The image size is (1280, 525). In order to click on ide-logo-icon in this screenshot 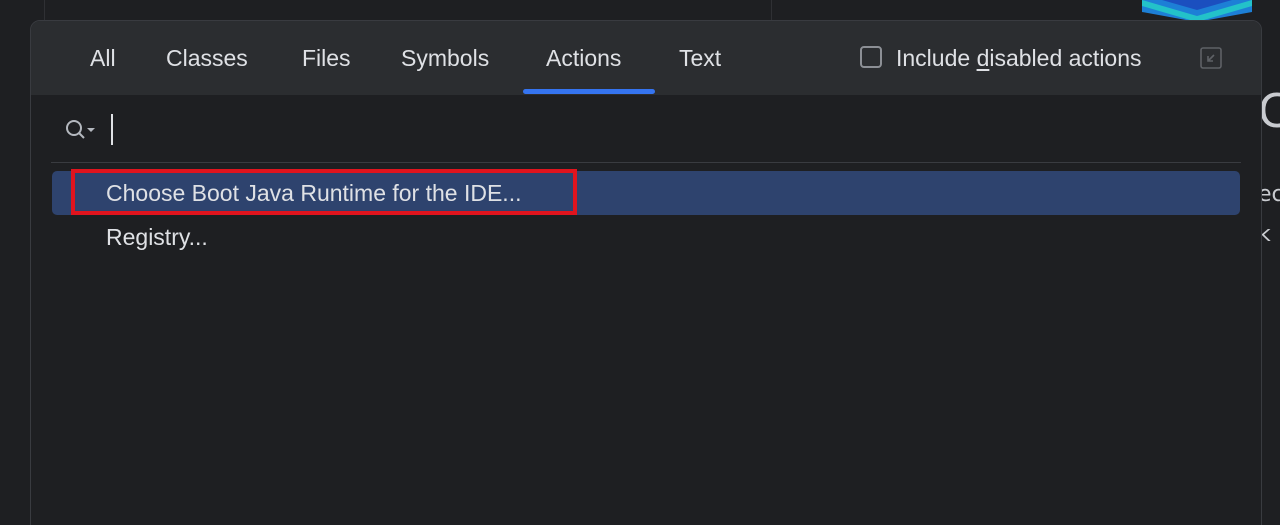, I will do `click(1197, 11)`.